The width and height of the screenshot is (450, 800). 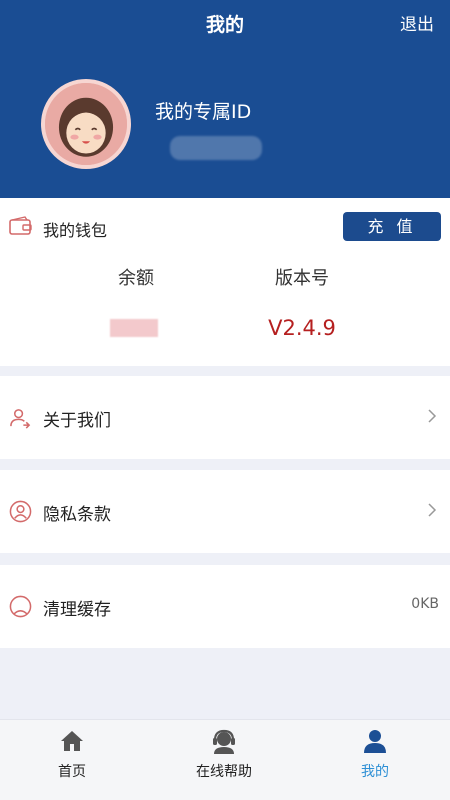 I want to click on version-label: 版本号, so click(x=302, y=278).